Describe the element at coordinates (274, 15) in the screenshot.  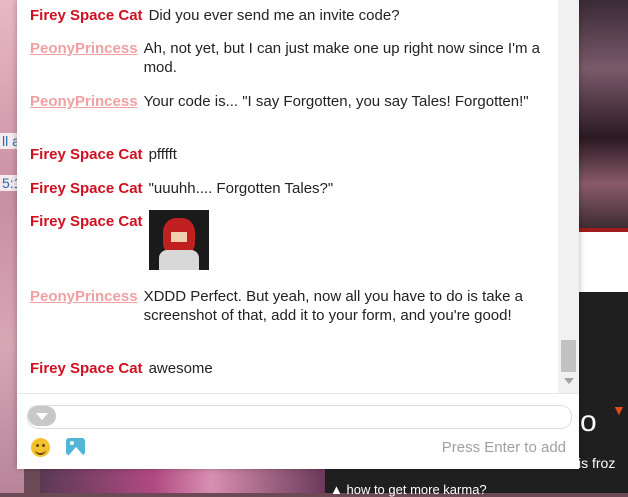
I see `message-text: Did you ever send me an invite code?` at that location.